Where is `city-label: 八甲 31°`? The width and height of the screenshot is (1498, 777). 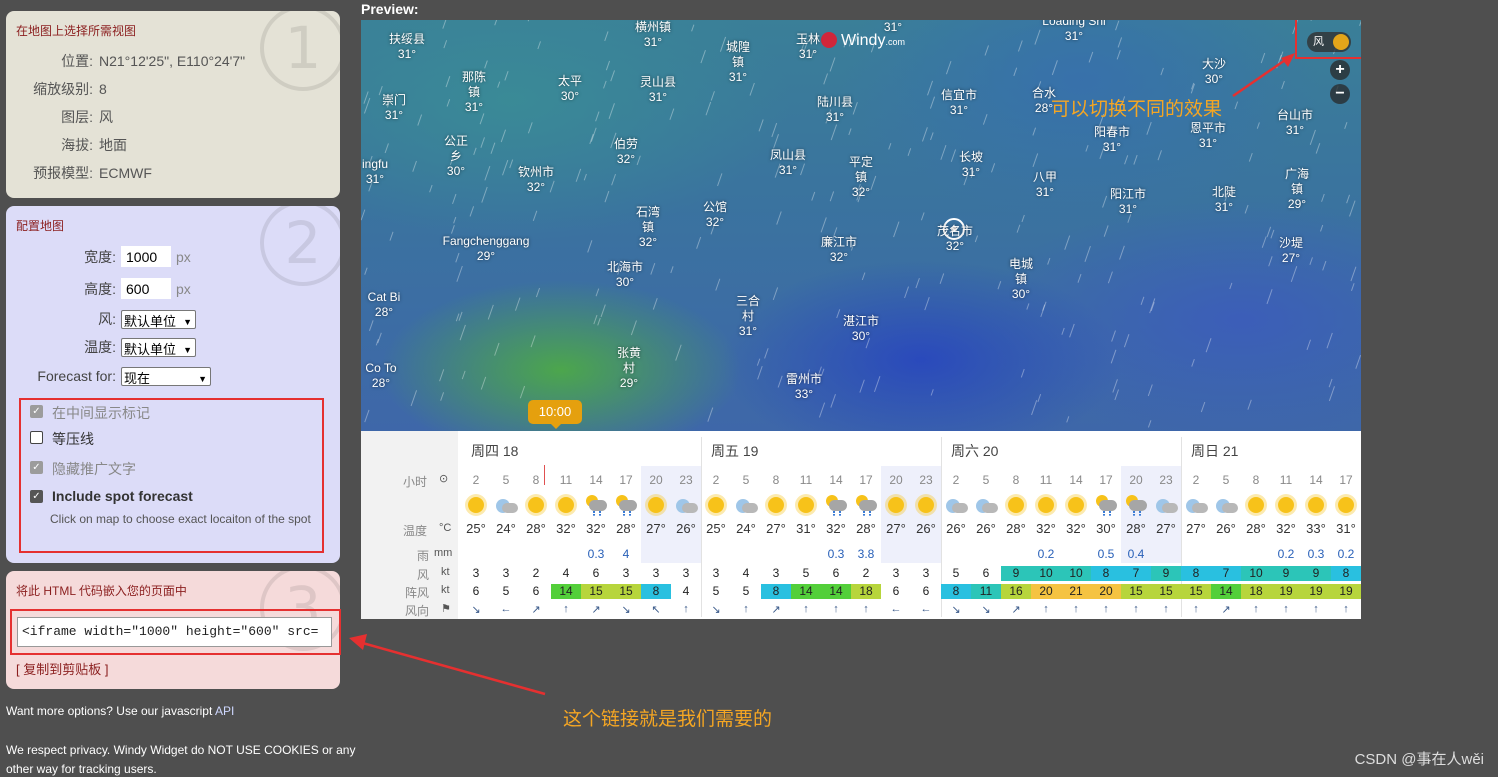 city-label: 八甲 31° is located at coordinates (1045, 184).